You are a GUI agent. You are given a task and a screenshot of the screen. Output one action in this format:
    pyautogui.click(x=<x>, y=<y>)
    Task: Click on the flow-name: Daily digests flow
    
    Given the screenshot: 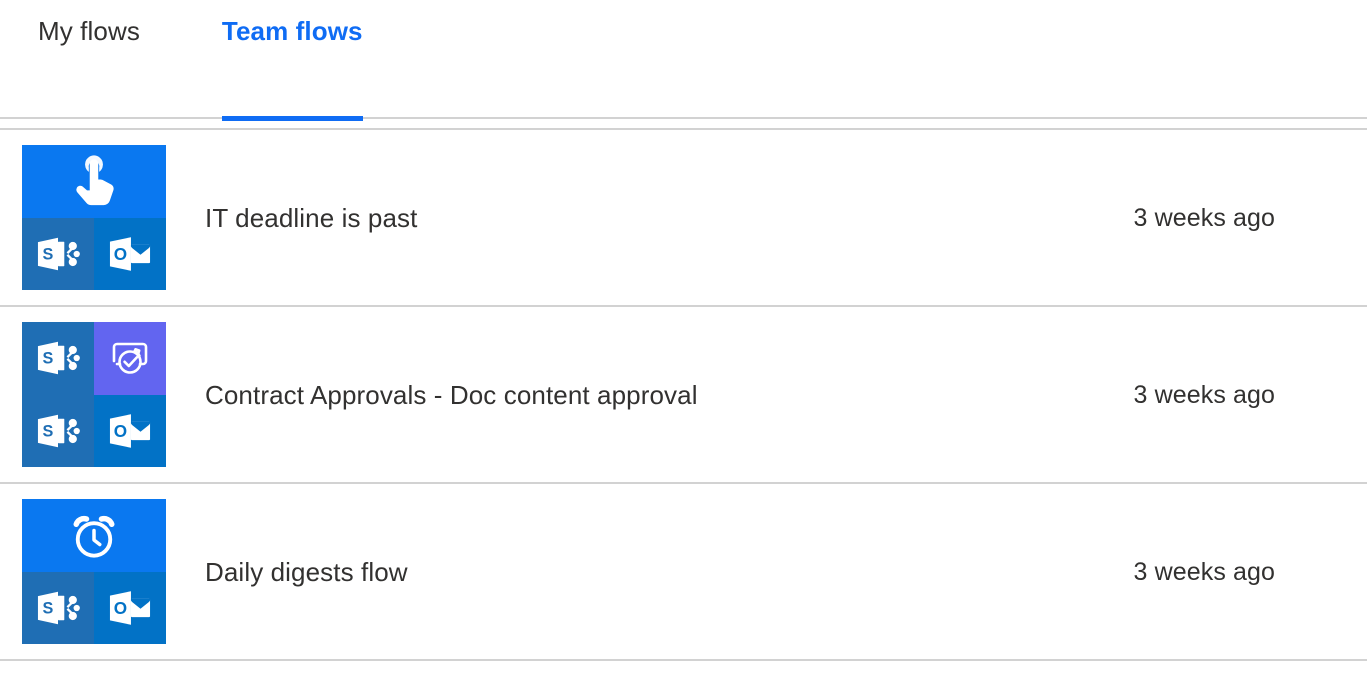 What is the action you would take?
    pyautogui.click(x=306, y=571)
    